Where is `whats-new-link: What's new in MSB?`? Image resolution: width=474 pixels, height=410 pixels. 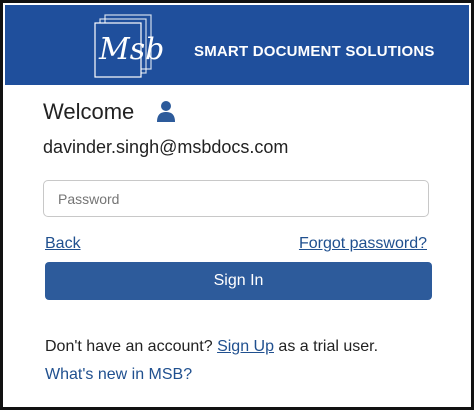
whats-new-link: What's new in MSB? is located at coordinates (118, 375).